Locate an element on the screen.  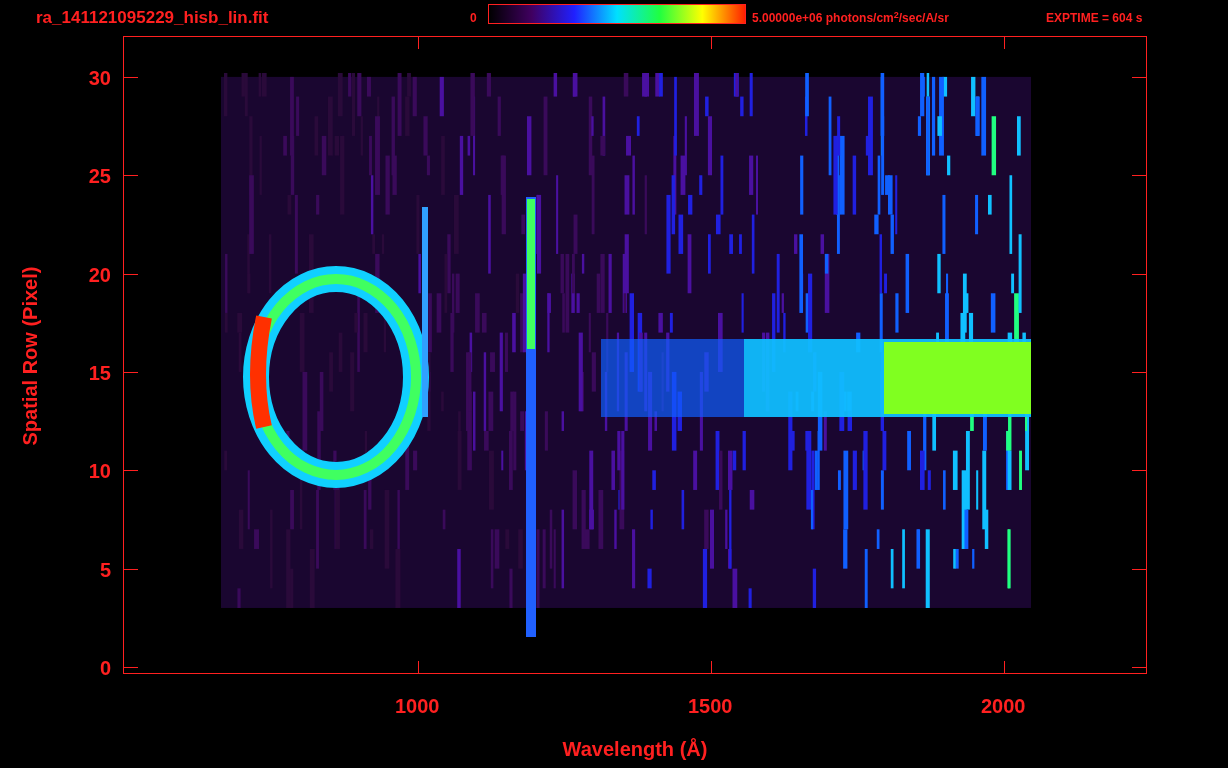
y-tick-label: 0 is located at coordinates (105, 668).